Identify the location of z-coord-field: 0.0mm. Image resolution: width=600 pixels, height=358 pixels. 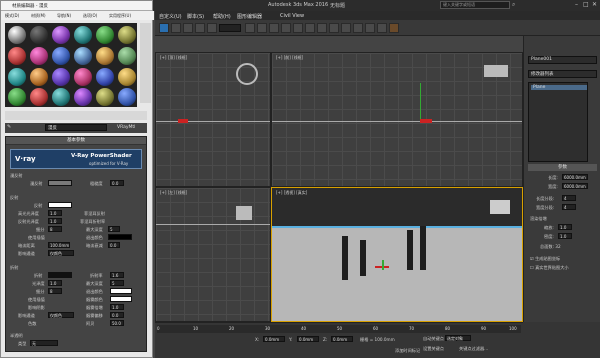
(342, 339).